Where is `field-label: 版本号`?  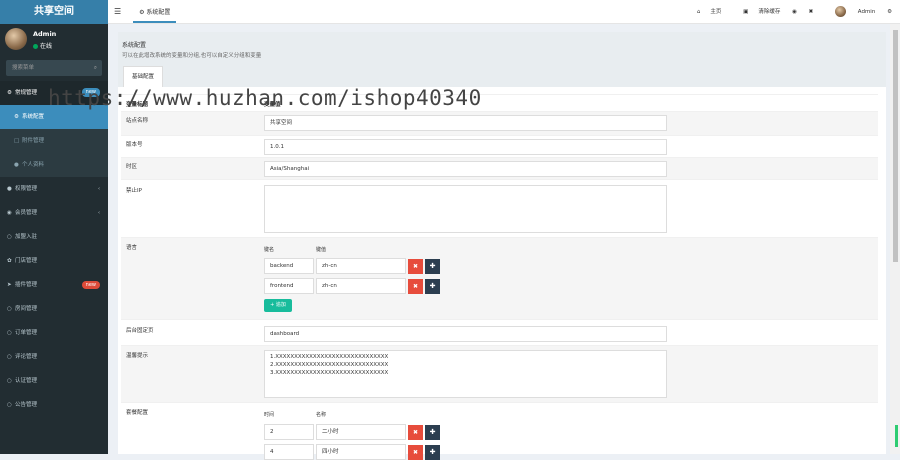 field-label: 版本号 is located at coordinates (134, 145).